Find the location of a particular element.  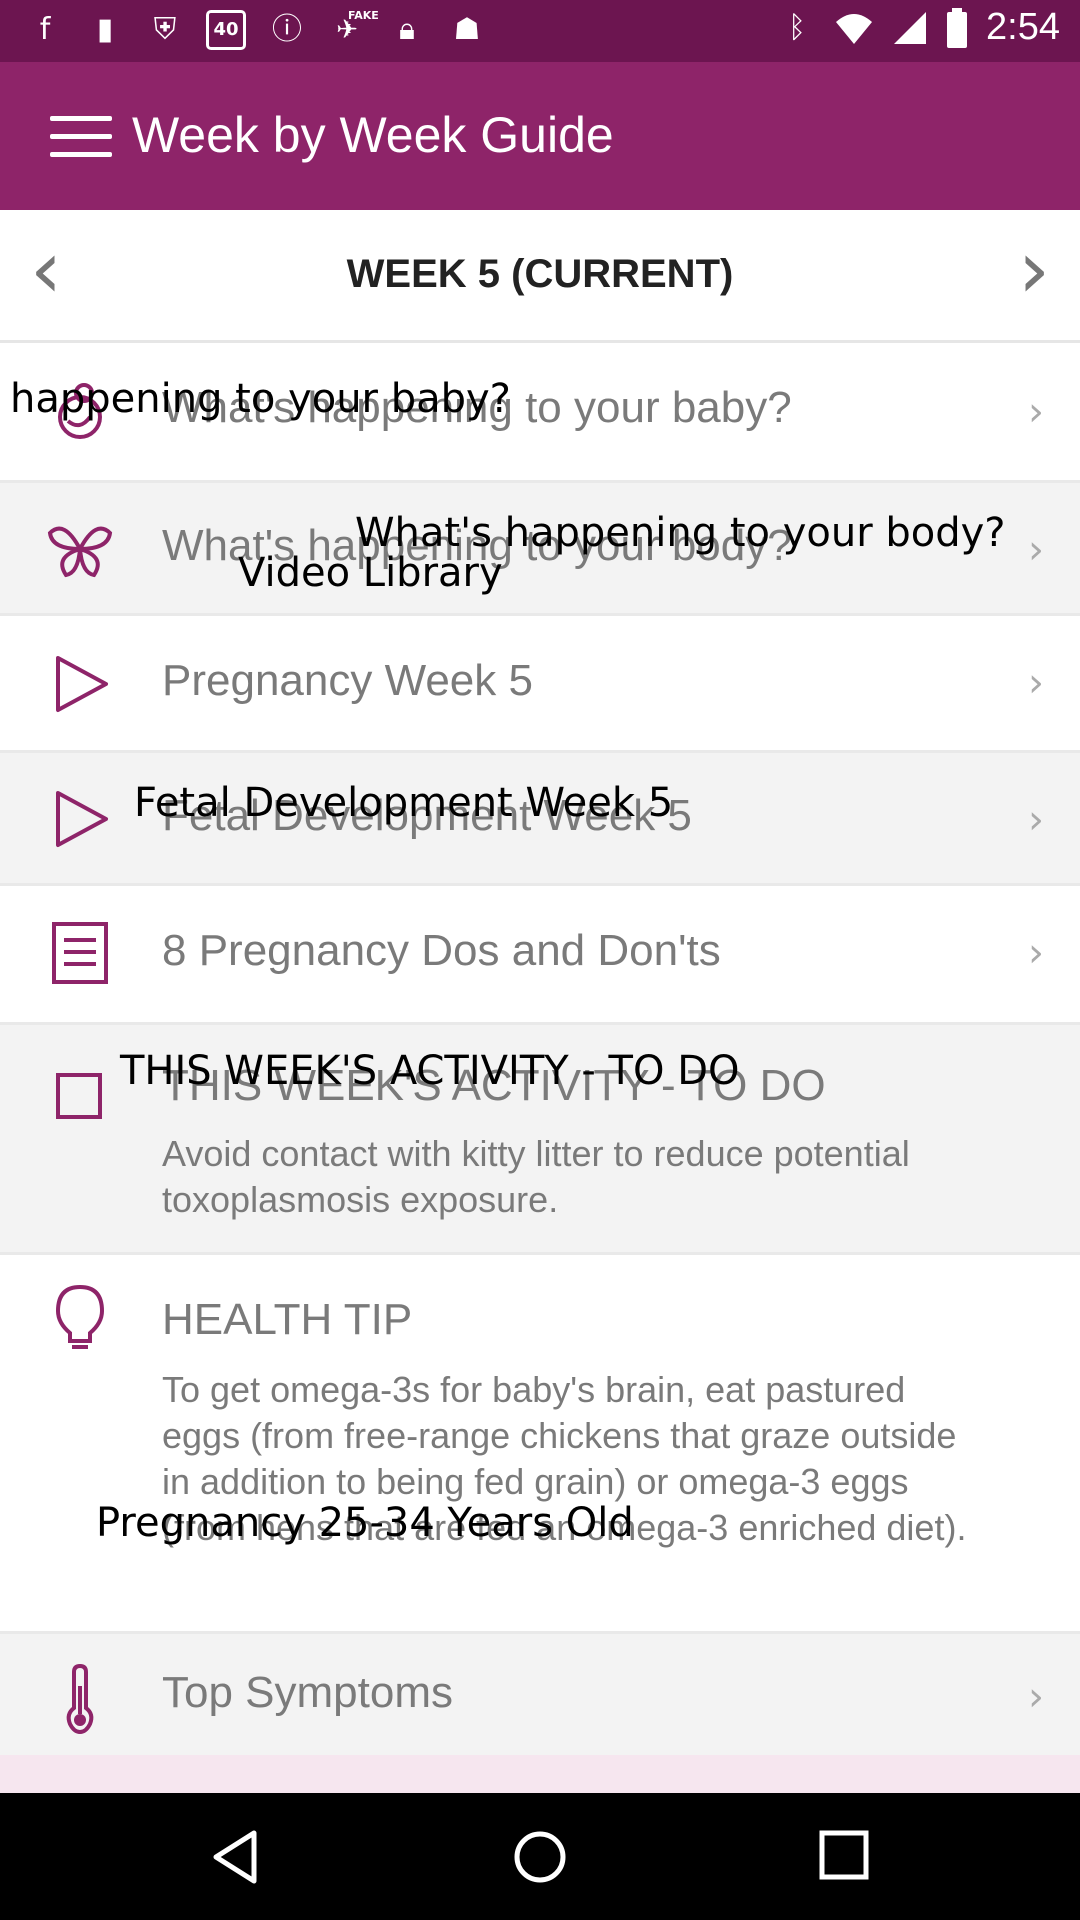

badge-40-icon: 40 is located at coordinates (226, 30).